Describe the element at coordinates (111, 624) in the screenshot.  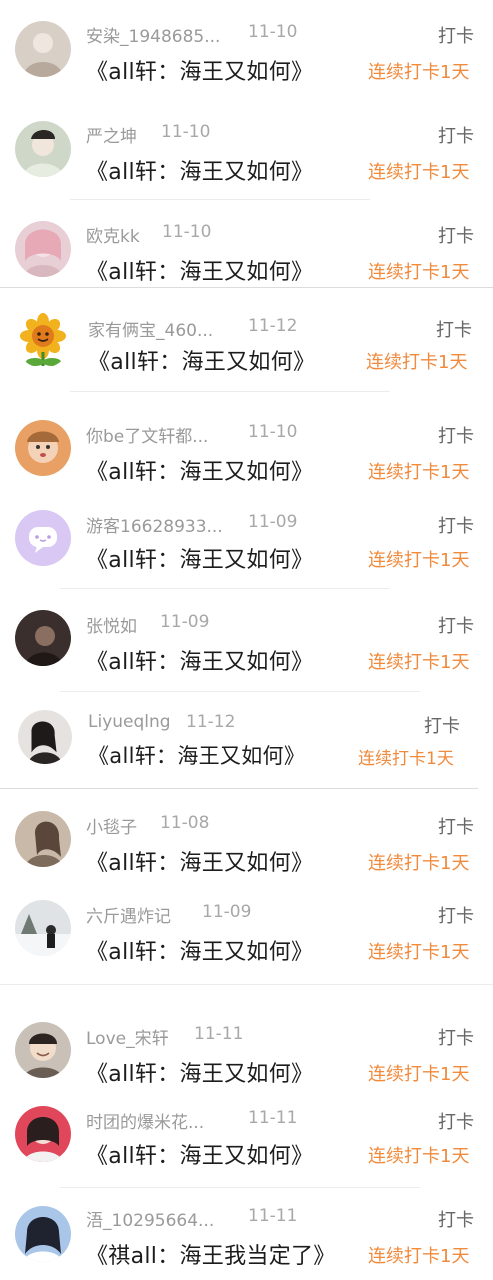
I see `user-name: 张悦如` at that location.